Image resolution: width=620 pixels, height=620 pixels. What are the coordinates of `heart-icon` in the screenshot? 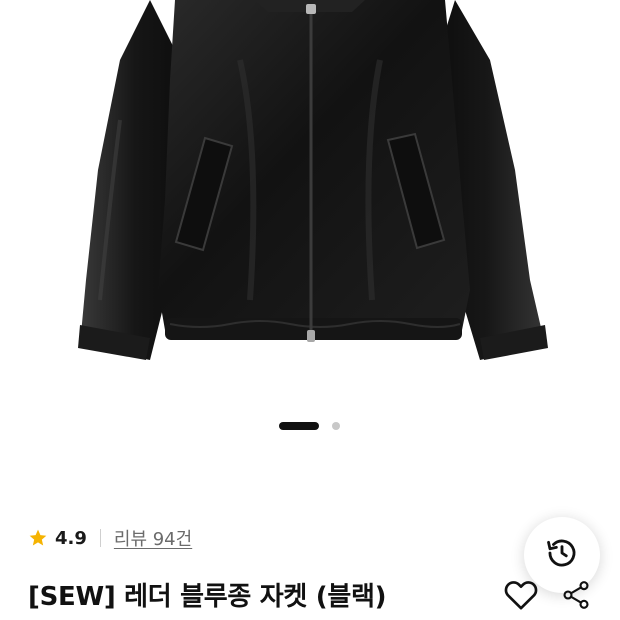 It's located at (521, 599).